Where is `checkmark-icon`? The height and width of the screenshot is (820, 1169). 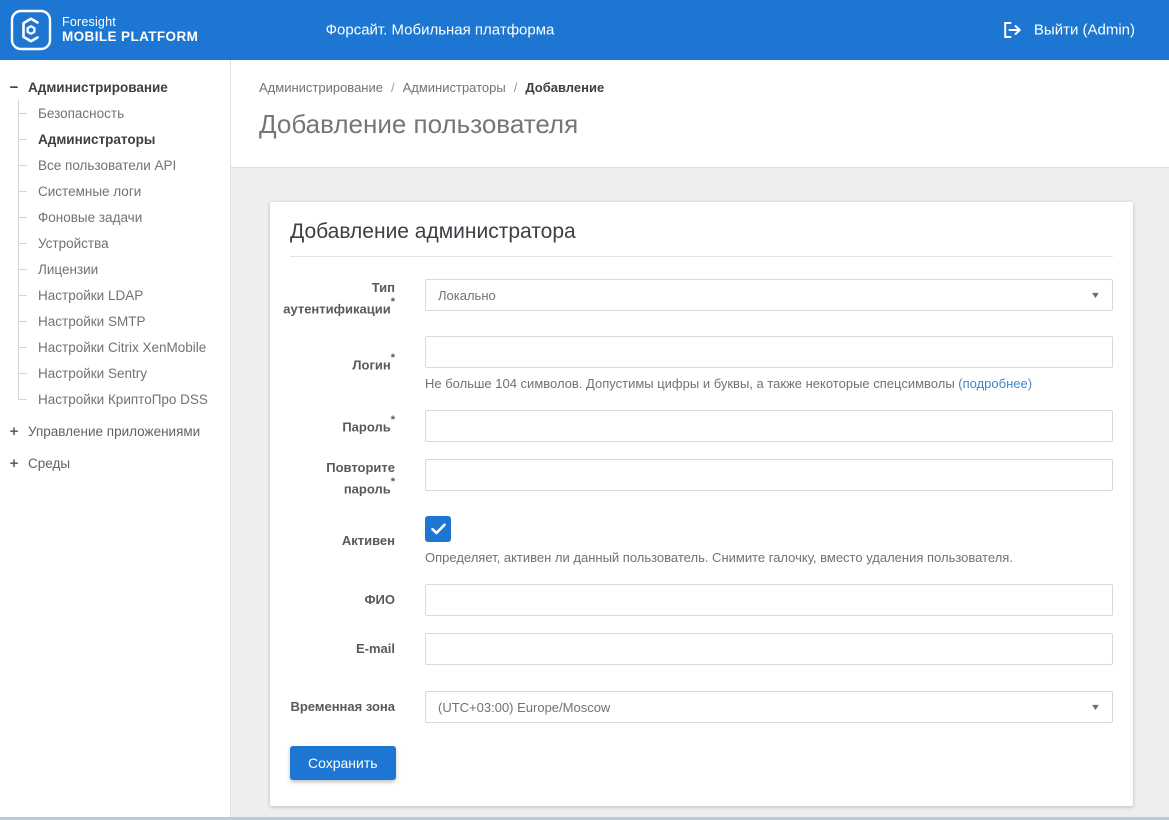
checkmark-icon is located at coordinates (438, 529).